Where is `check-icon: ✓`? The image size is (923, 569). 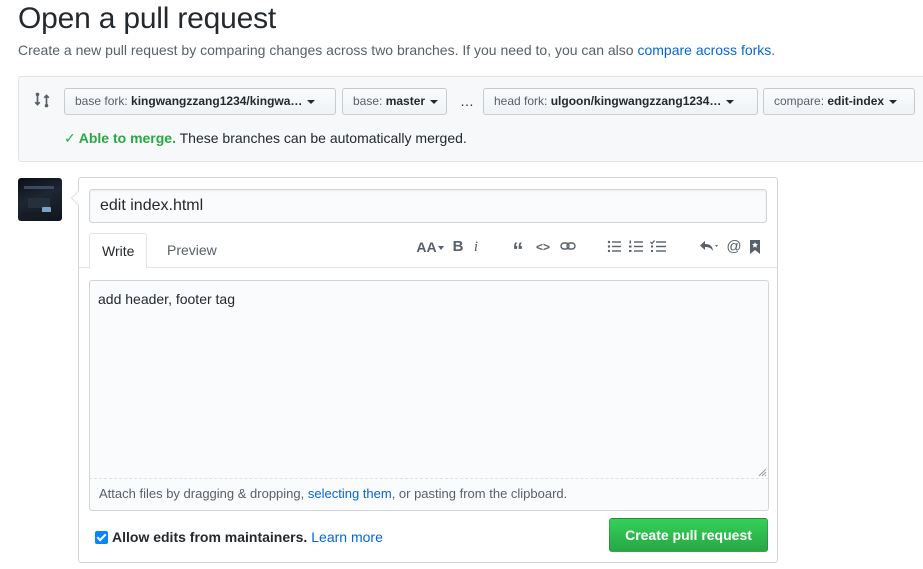
check-icon: ✓ is located at coordinates (70, 138).